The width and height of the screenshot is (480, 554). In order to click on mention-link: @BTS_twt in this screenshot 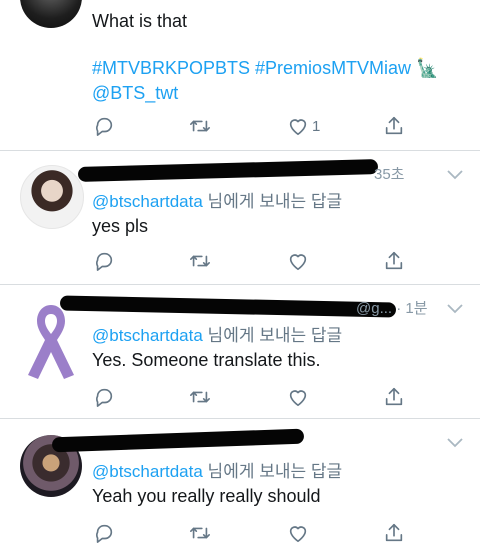, I will do `click(135, 93)`.